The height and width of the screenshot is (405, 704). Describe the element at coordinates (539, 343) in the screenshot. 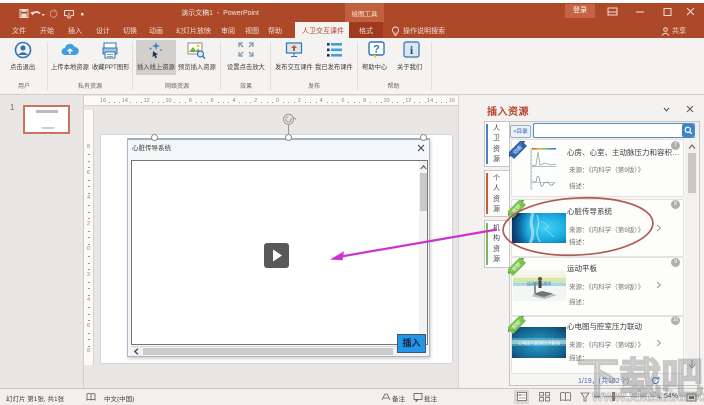

I see `svg-text: 心电图与腔室压力联动` at that location.